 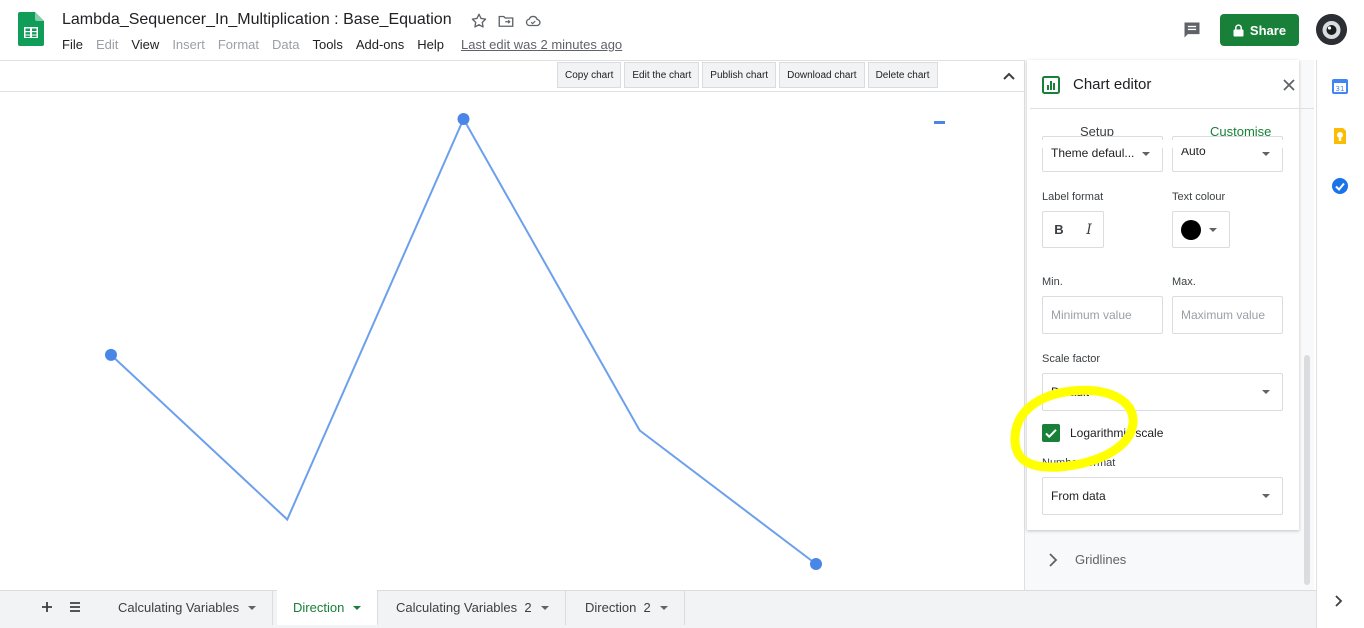 I want to click on header-divider, so click(x=512, y=60).